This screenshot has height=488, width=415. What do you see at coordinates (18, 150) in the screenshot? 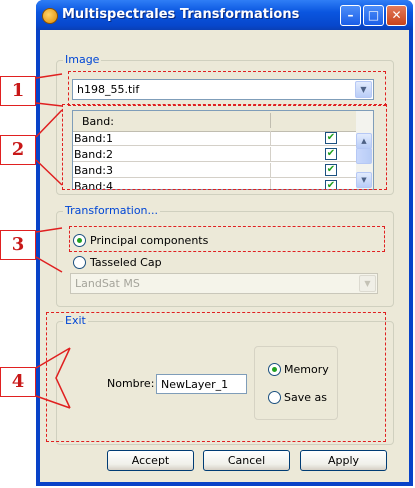
I see `callout-2: 2` at bounding box center [18, 150].